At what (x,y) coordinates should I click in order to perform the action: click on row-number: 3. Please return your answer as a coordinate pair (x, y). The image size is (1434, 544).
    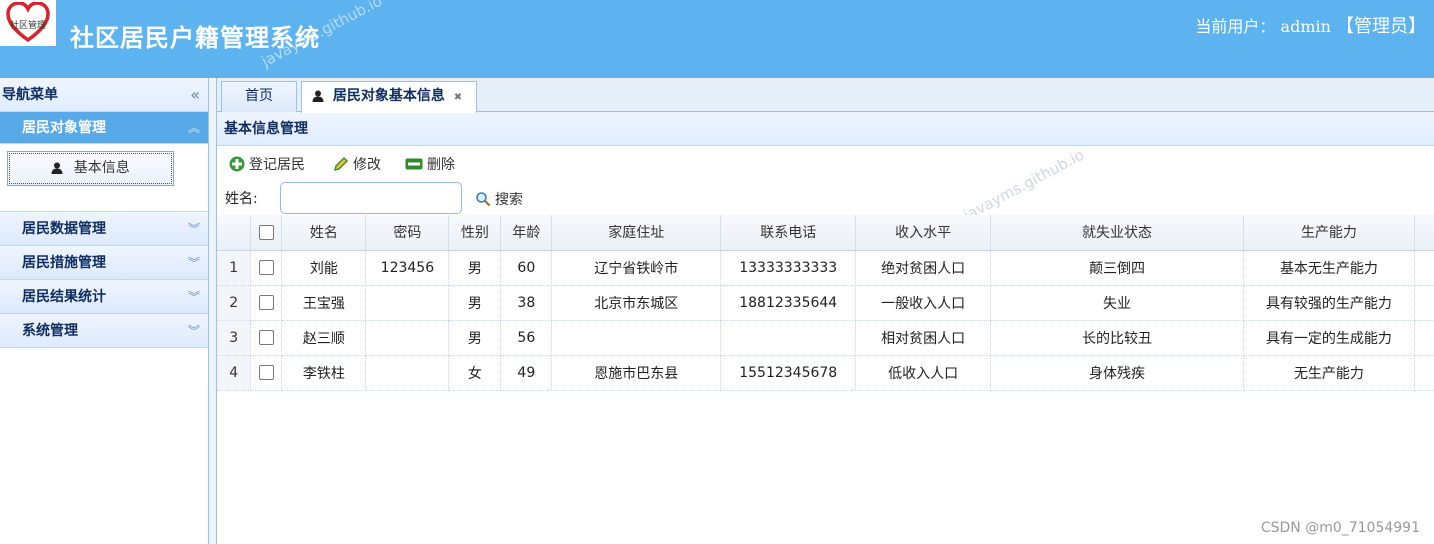
    Looking at the image, I should click on (234, 338).